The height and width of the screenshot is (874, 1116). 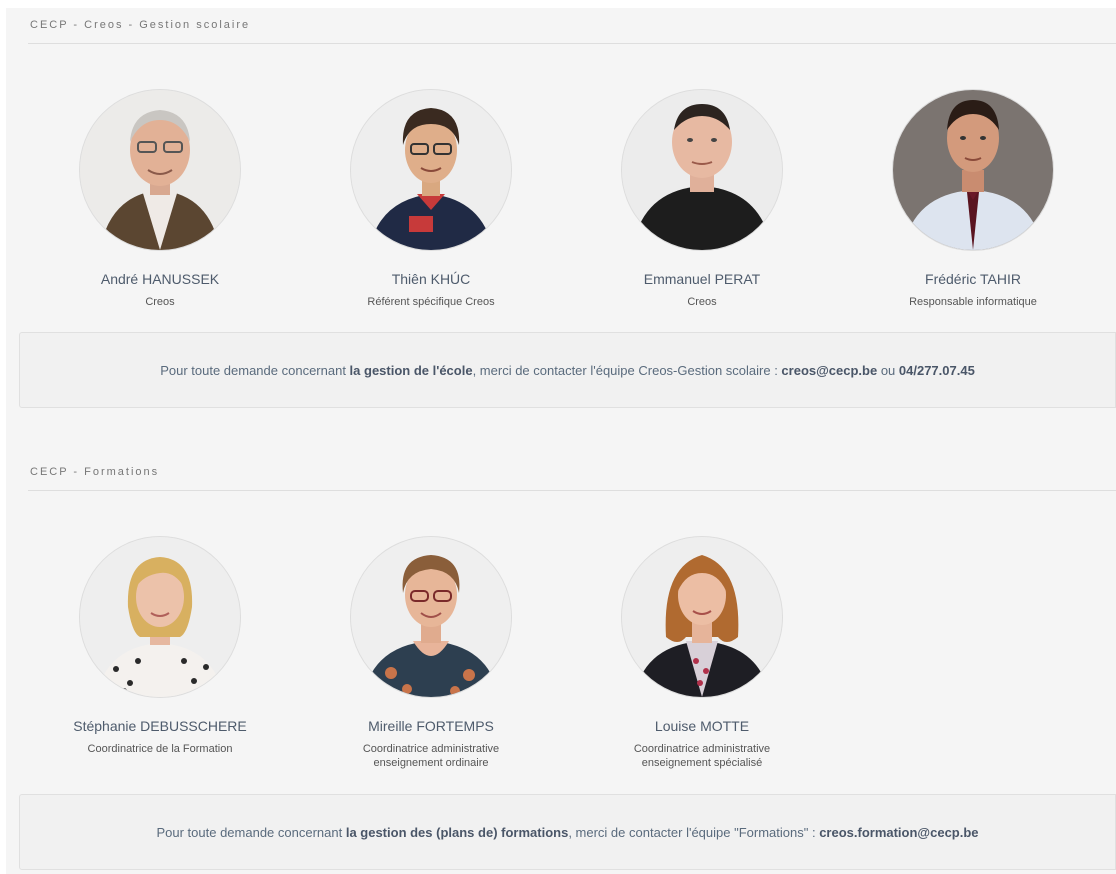 I want to click on member-name: Frédéric TAHIR, so click(x=973, y=279).